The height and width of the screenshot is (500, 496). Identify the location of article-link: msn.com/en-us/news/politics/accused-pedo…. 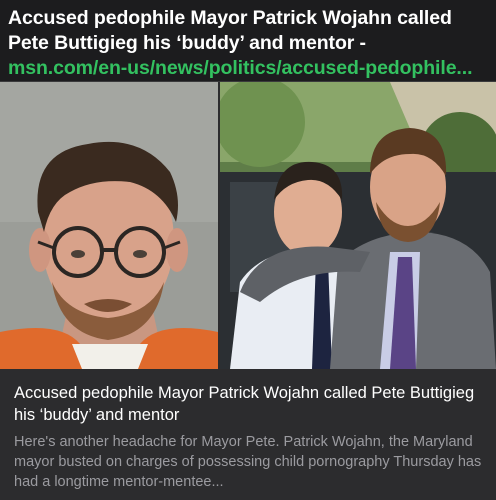
(240, 68).